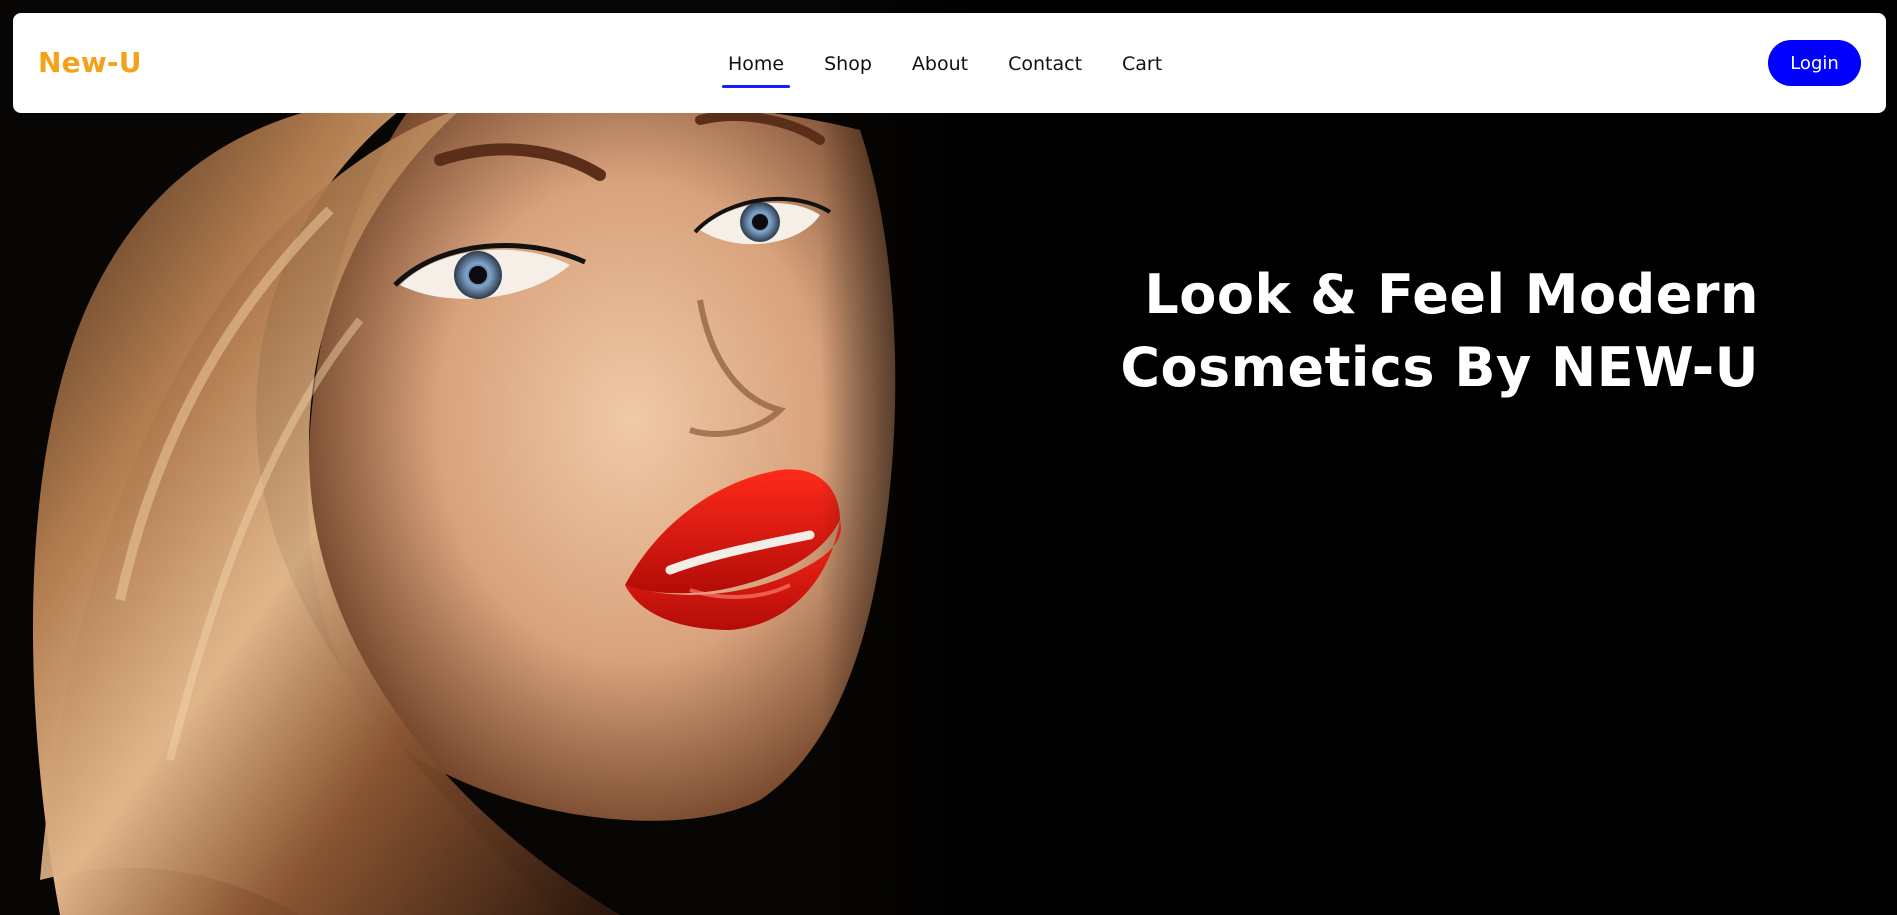 This screenshot has width=1897, height=915. What do you see at coordinates (1142, 63) in the screenshot?
I see `nav-link-cart: Cart` at bounding box center [1142, 63].